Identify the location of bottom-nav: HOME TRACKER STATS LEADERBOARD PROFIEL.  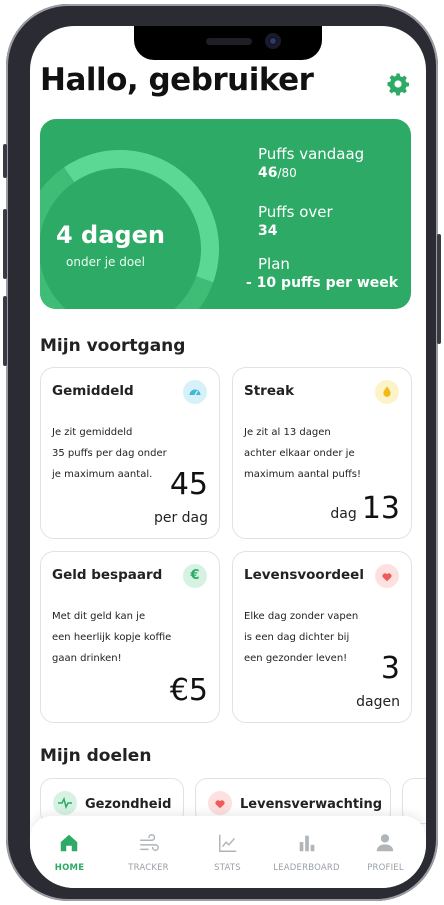
(228, 852).